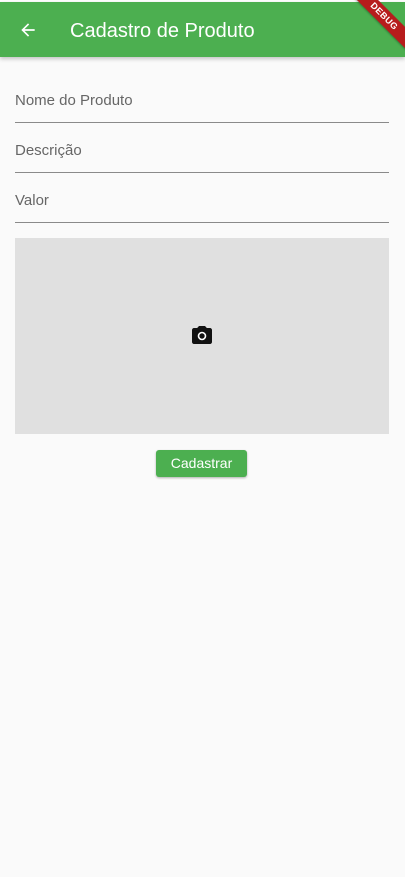 This screenshot has height=877, width=405. I want to click on price-label: Valor, so click(32, 200).